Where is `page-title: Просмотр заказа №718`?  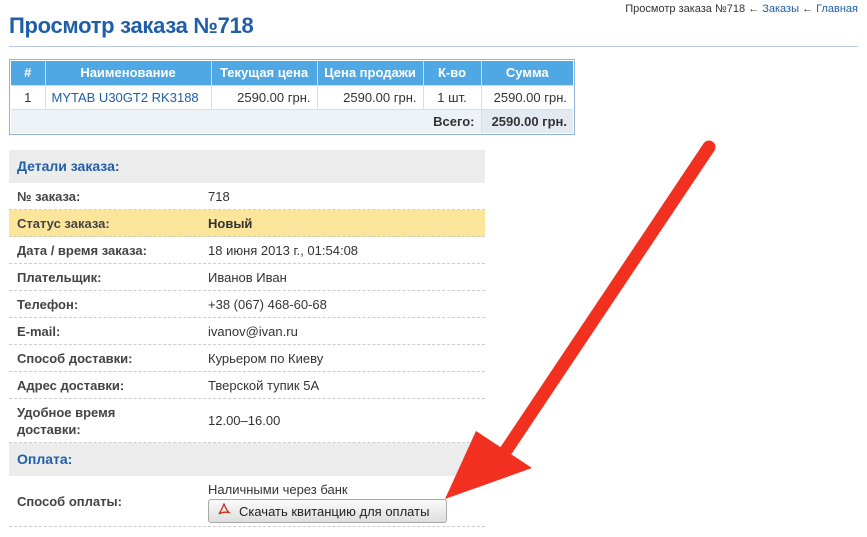 page-title: Просмотр заказа №718 is located at coordinates (131, 25).